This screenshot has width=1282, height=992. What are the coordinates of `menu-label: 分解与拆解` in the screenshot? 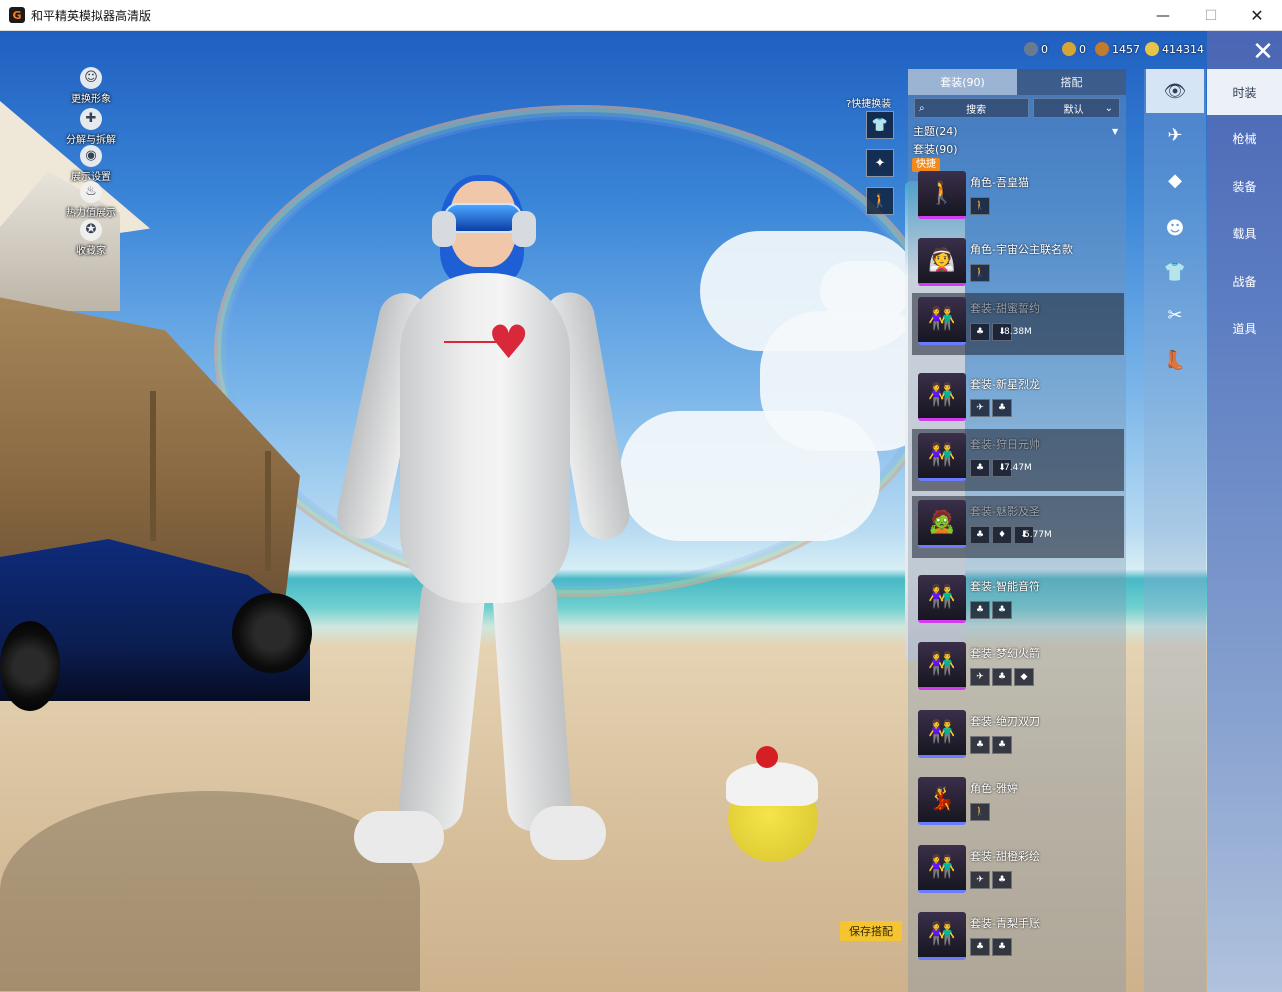 It's located at (91, 140).